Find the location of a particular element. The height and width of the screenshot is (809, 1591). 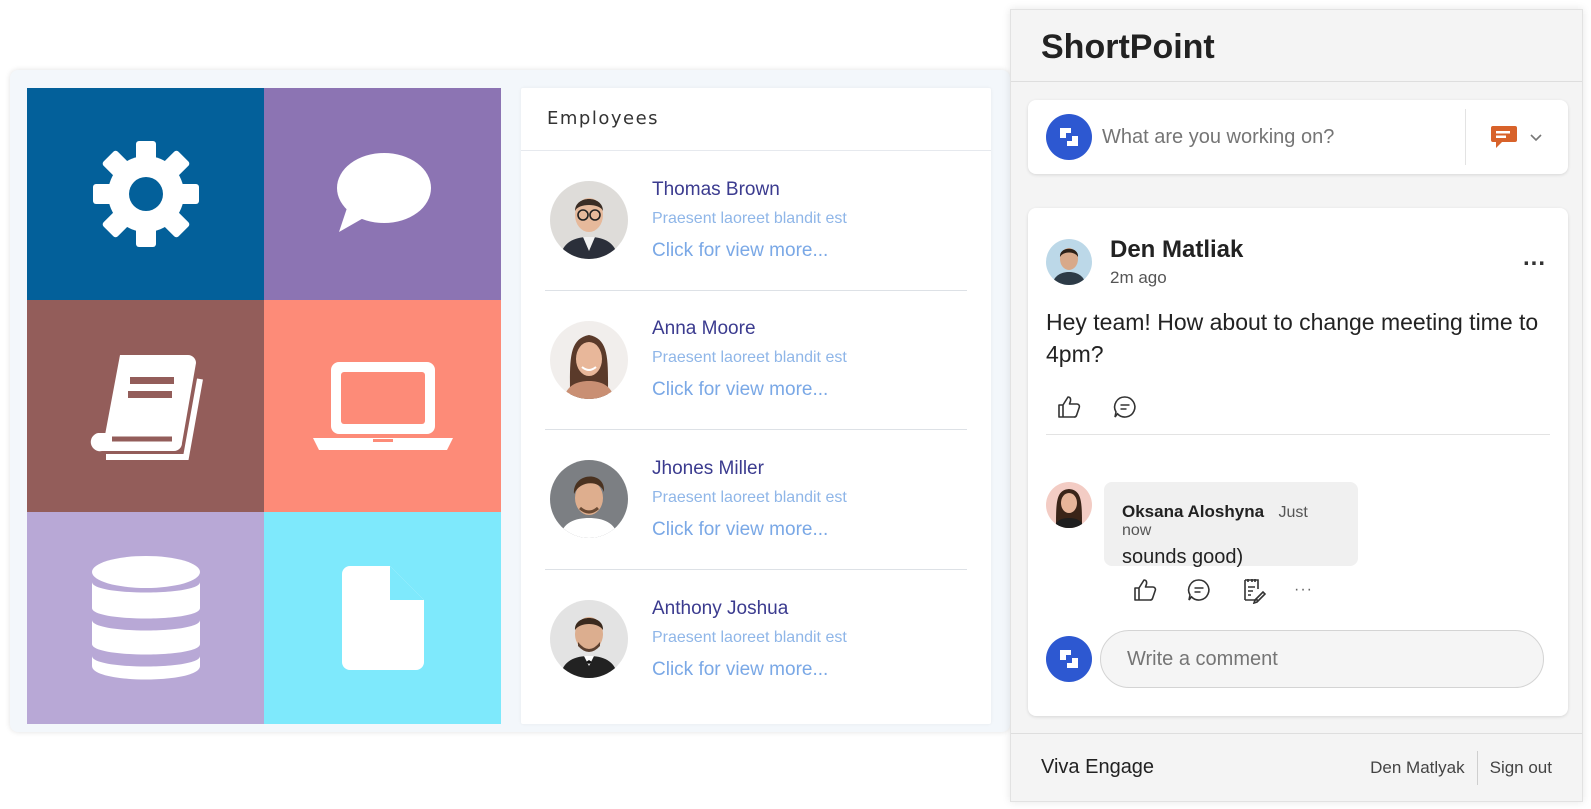

comment-author-name: Oksana Aloshyna is located at coordinates (1193, 511).